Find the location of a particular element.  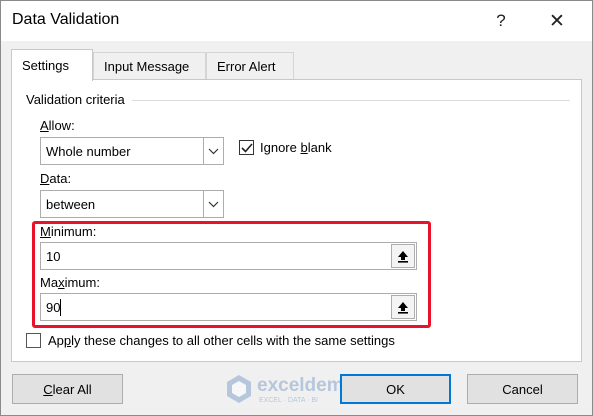

allow-dropdown: Whole number is located at coordinates (132, 151).